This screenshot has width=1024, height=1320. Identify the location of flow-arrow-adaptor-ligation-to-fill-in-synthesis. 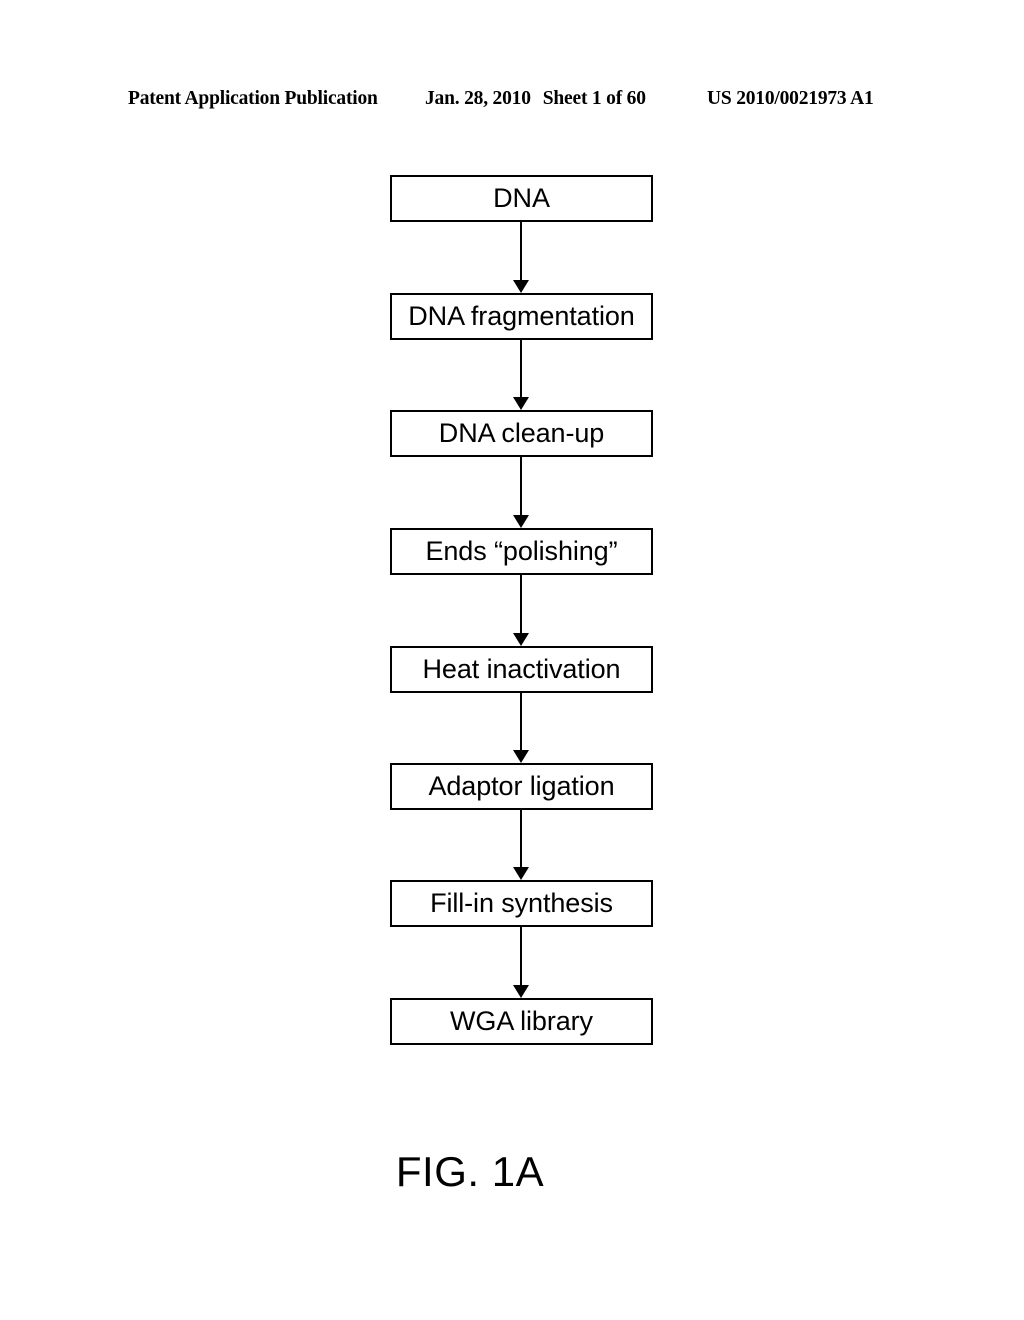
(521, 845).